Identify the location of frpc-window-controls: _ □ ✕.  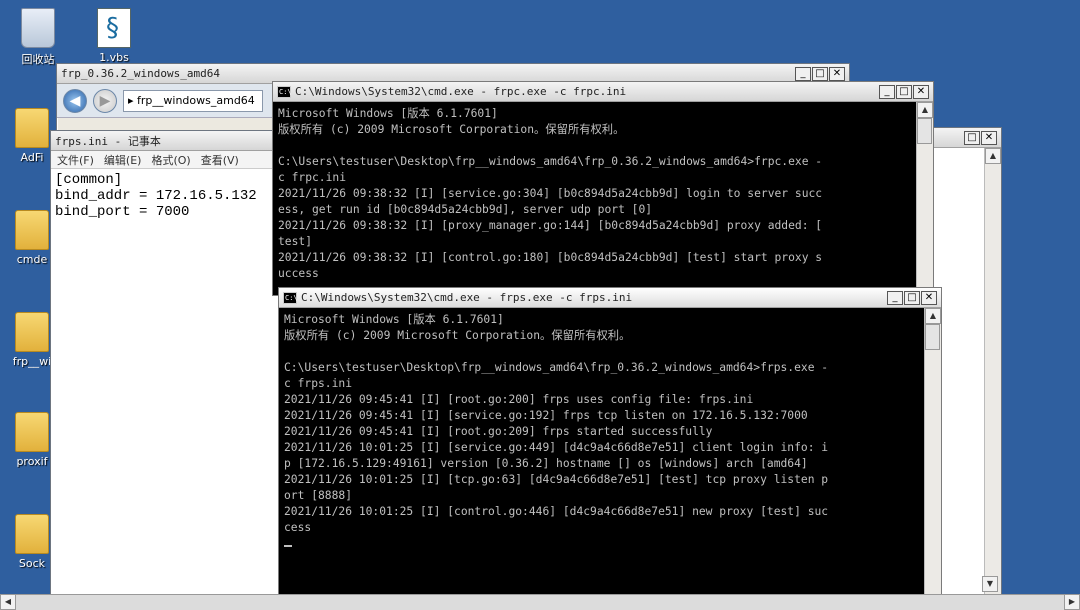
(904, 91).